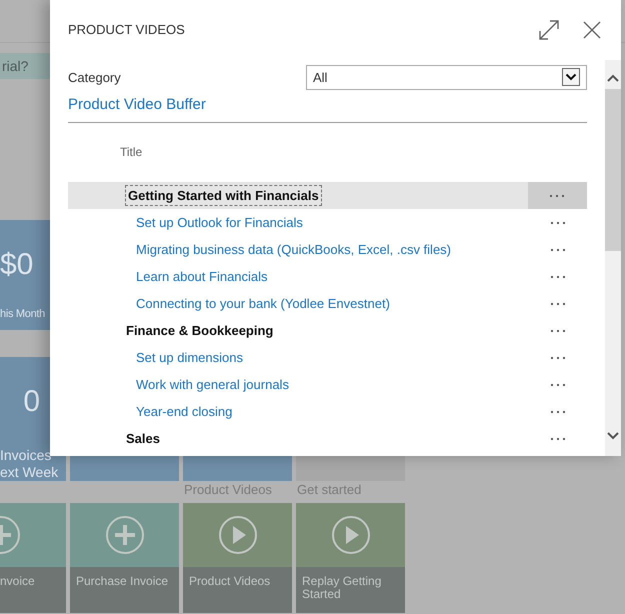 The image size is (625, 614). I want to click on video-row: Work with general journals, so click(327, 384).